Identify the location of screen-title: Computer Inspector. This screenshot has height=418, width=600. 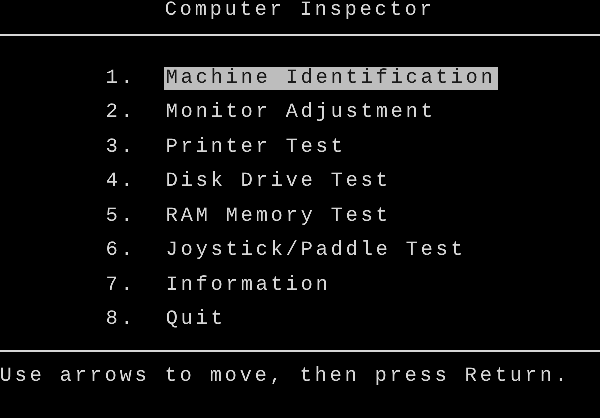
(300, 12).